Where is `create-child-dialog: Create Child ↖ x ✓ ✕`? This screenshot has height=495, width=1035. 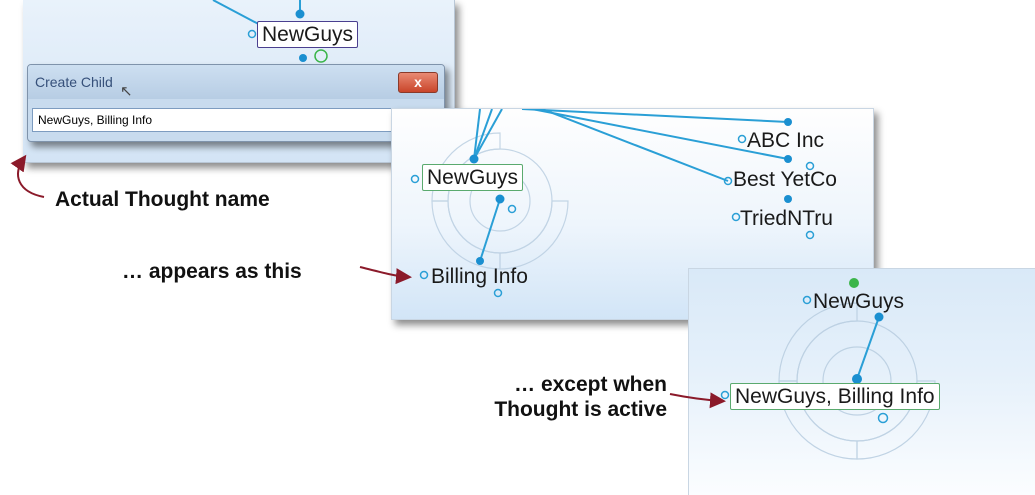
create-child-dialog: Create Child ↖ x ✓ ✕ is located at coordinates (236, 103).